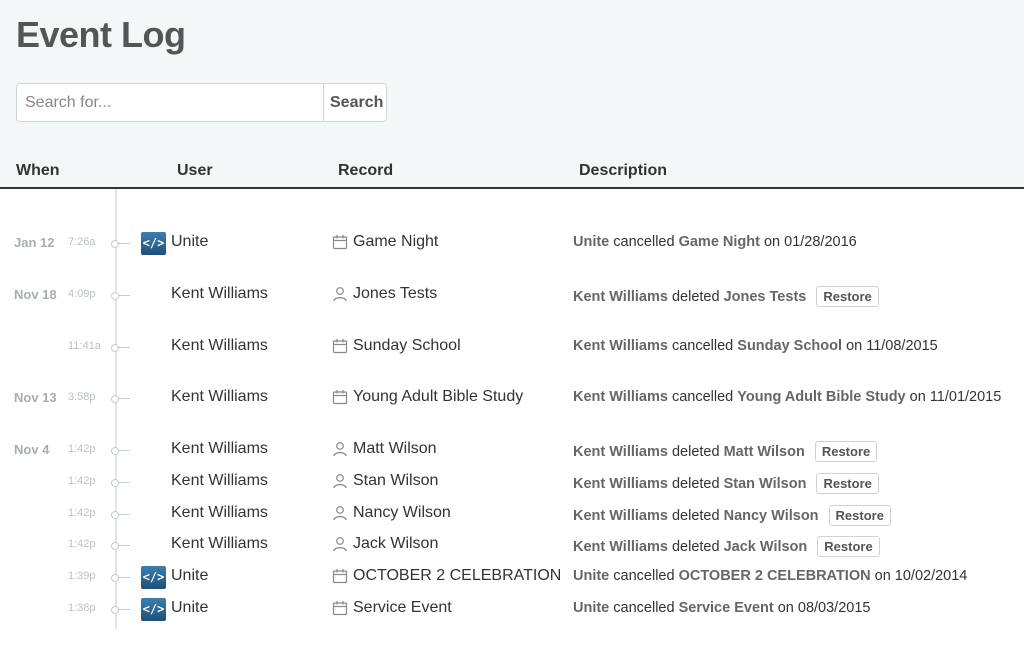  What do you see at coordinates (354, 102) in the screenshot?
I see `search-button: Search` at bounding box center [354, 102].